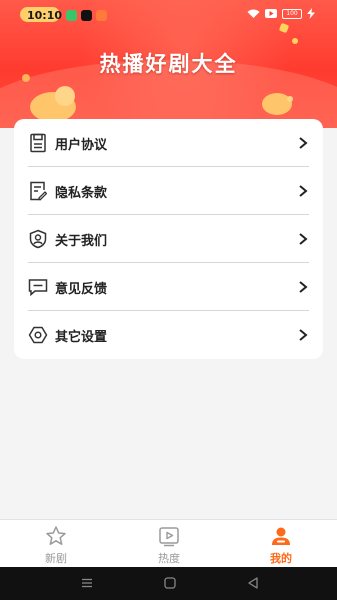 The height and width of the screenshot is (600, 337). I want to click on charging-icon, so click(311, 13).